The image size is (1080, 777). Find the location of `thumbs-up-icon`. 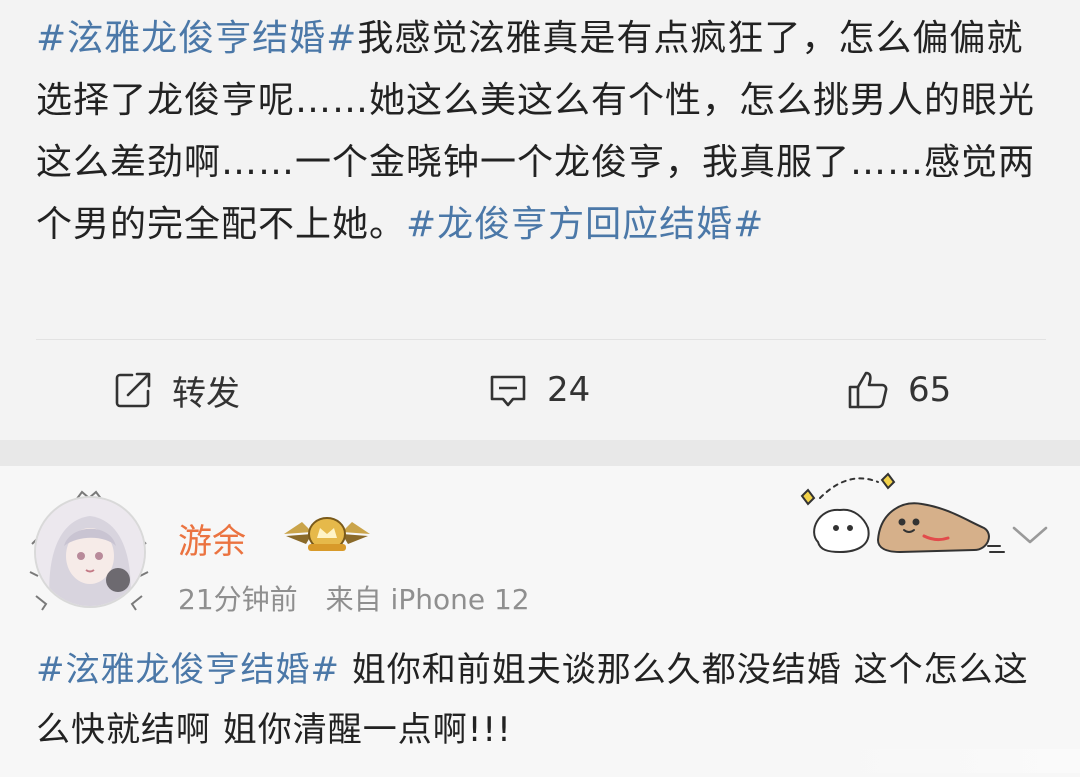

thumbs-up-icon is located at coordinates (868, 390).